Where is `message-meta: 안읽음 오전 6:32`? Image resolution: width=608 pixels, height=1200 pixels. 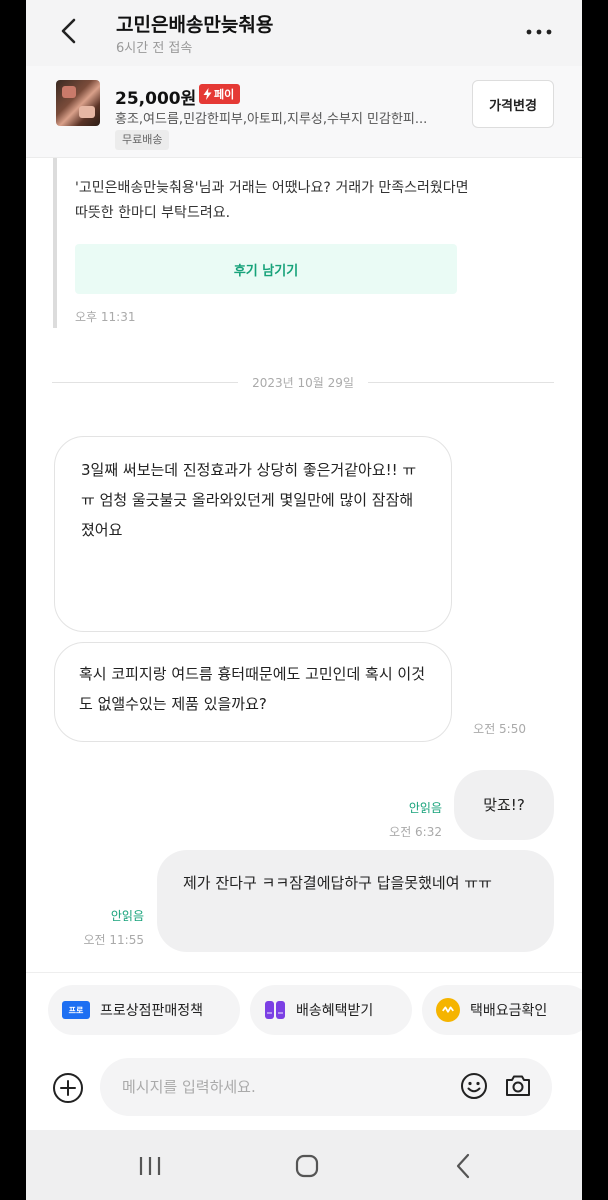
message-meta: 안읽음 오전 6:32 is located at coordinates (384, 820).